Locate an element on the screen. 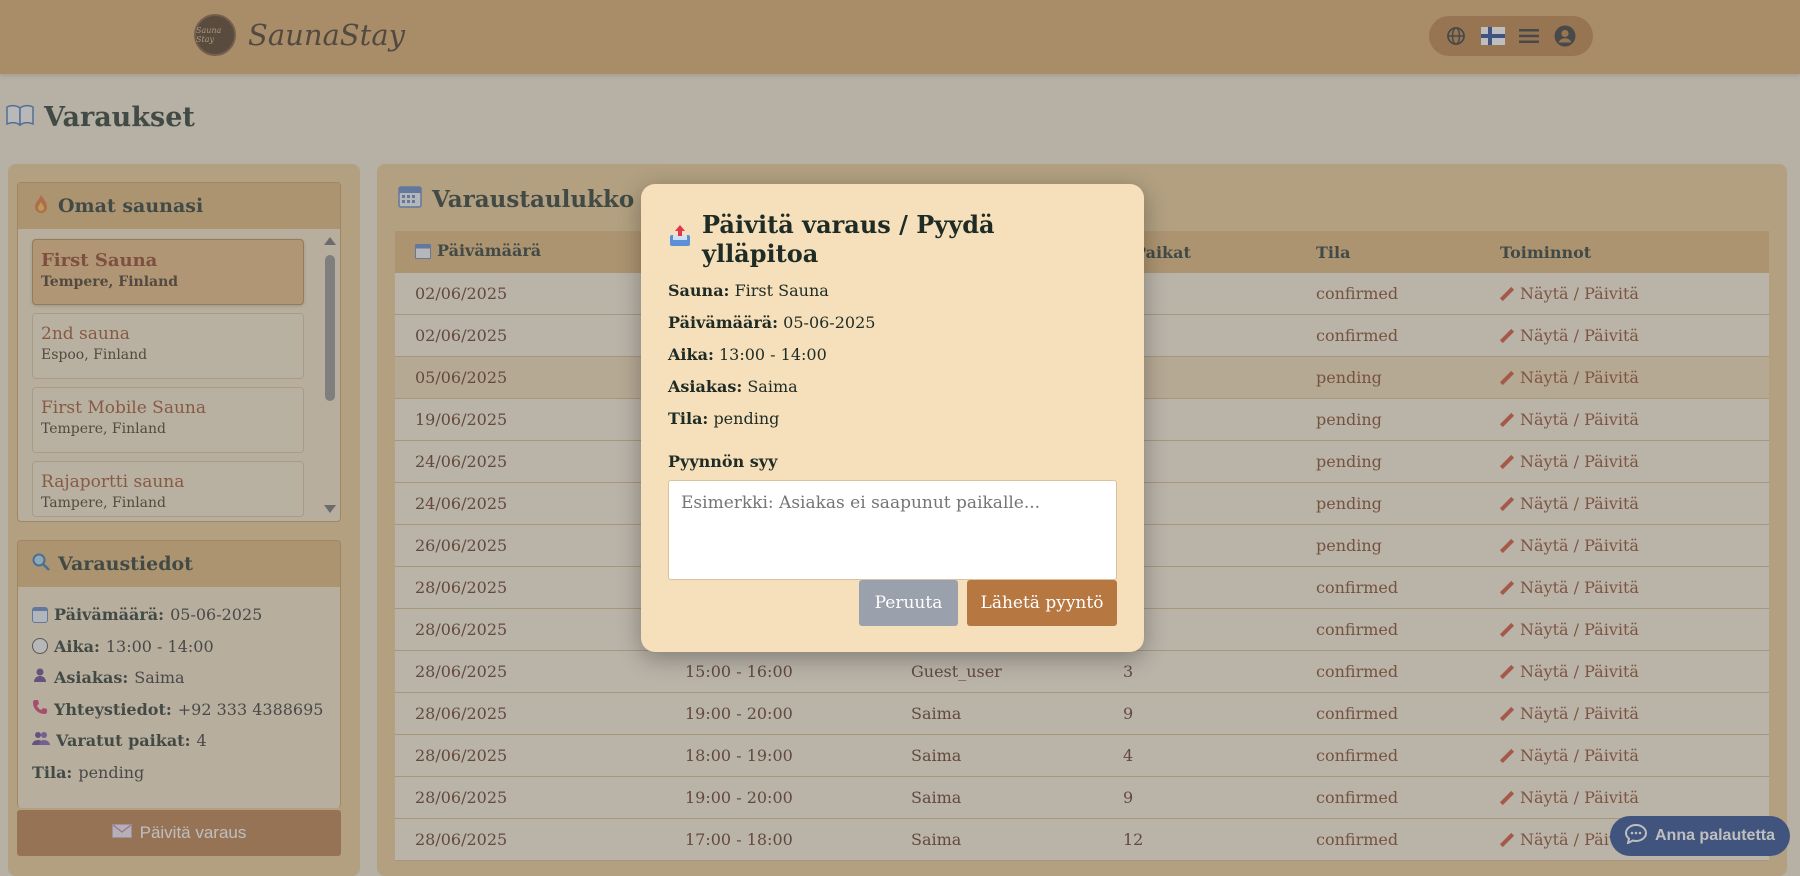 Image resolution: width=1800 pixels, height=876 pixels. request-reason-input is located at coordinates (892, 530).